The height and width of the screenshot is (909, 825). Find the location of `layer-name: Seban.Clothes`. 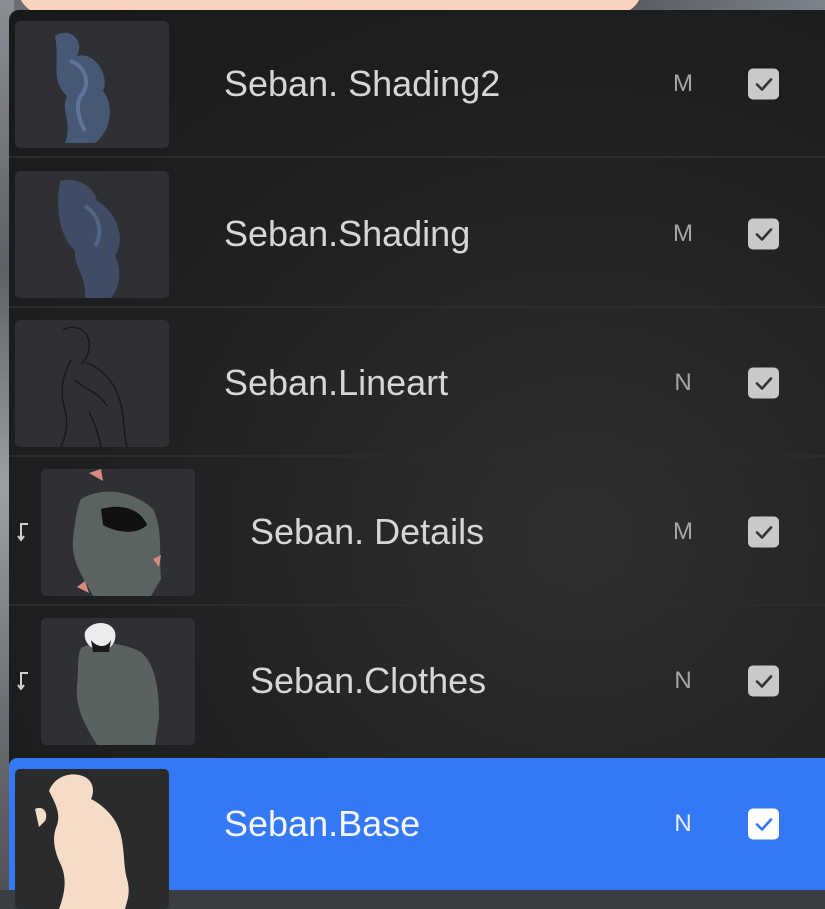

layer-name: Seban.Clothes is located at coordinates (368, 680).